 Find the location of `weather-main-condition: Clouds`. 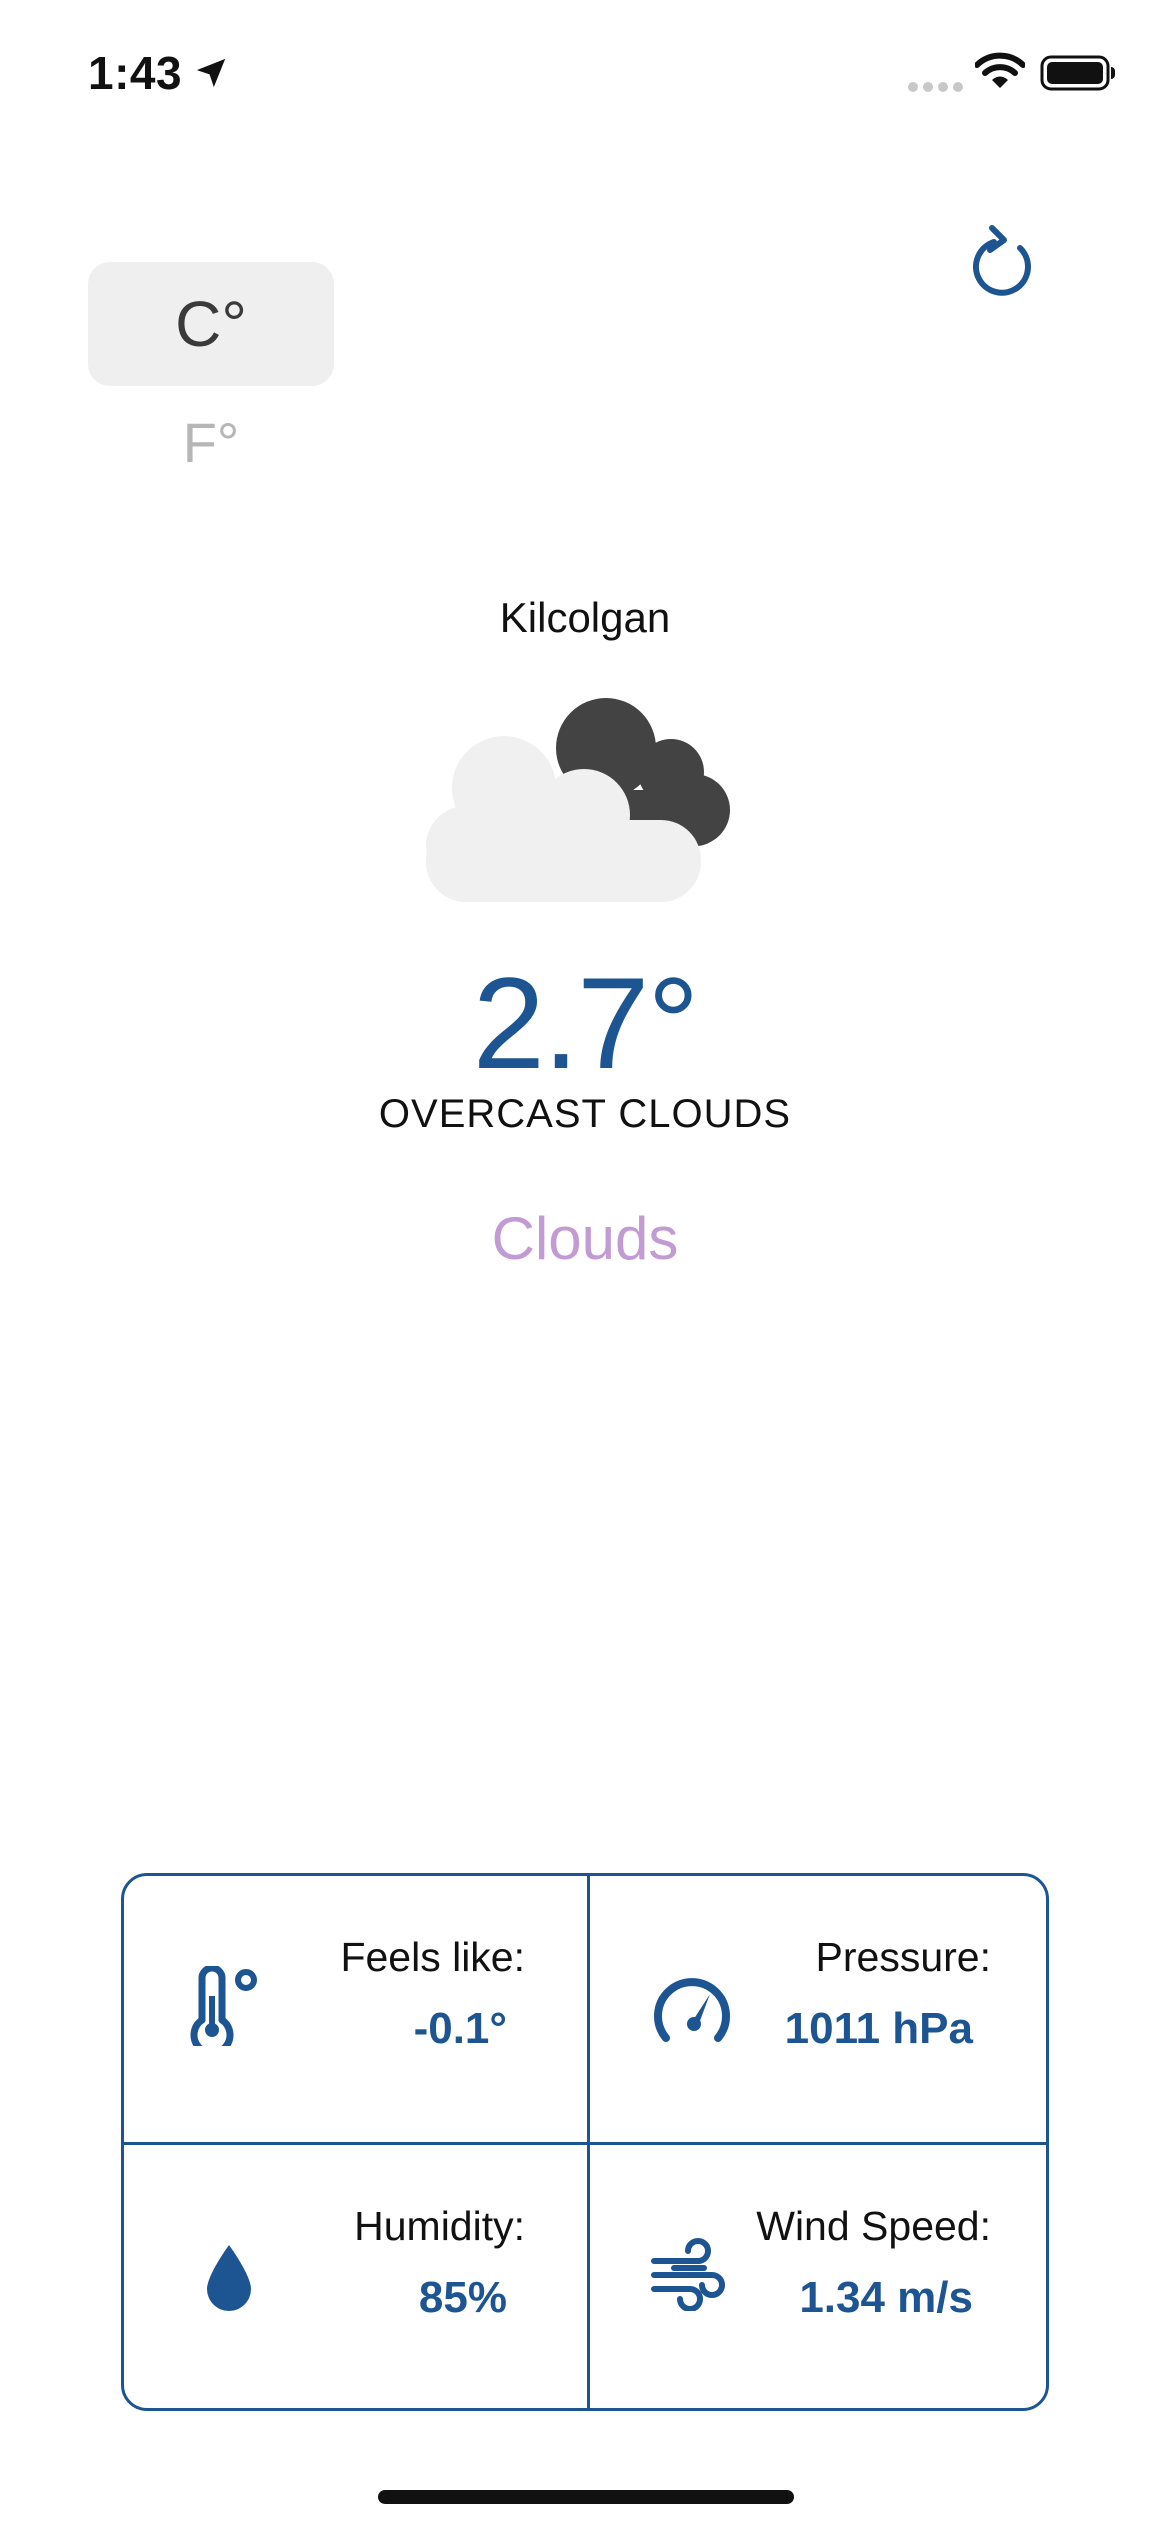

weather-main-condition: Clouds is located at coordinates (585, 1238).